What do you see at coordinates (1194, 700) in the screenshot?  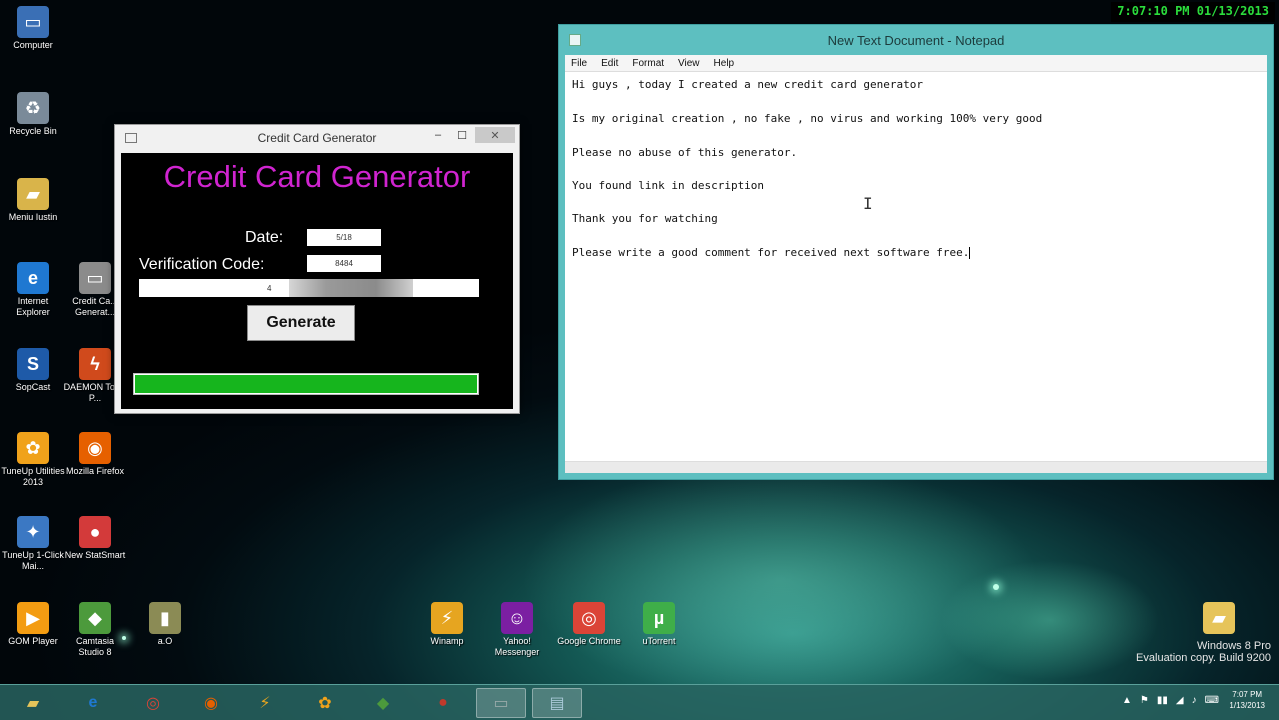 I see `volume-icon: ♪` at bounding box center [1194, 700].